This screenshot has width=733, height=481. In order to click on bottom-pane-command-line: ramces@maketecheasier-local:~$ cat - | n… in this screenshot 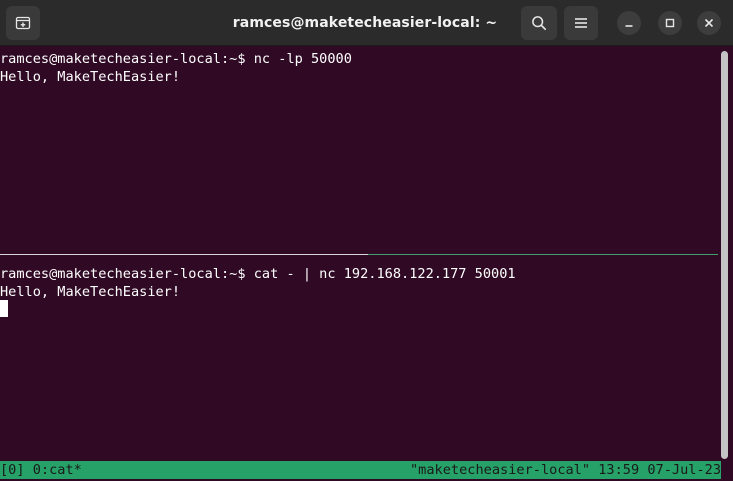, I will do `click(258, 274)`.